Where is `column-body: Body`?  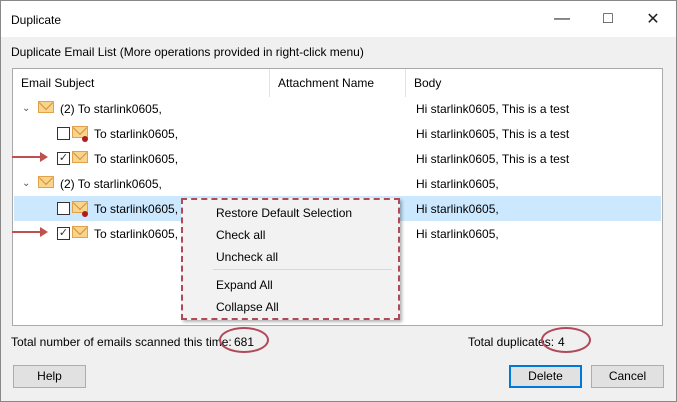 column-body: Body is located at coordinates (534, 83).